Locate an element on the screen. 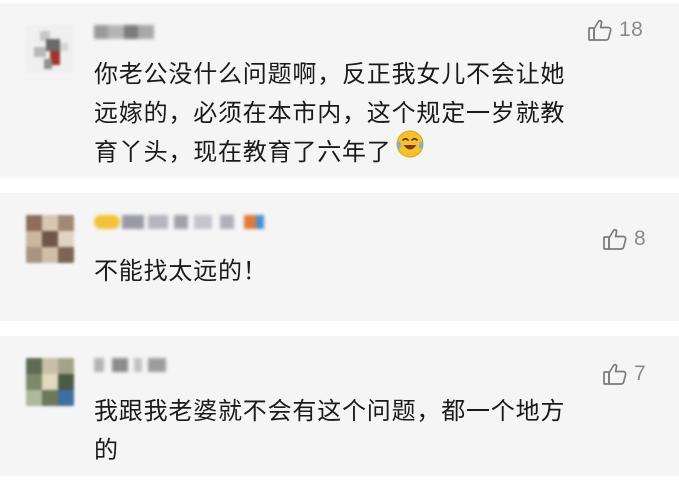  like-count: 18 is located at coordinates (631, 29).